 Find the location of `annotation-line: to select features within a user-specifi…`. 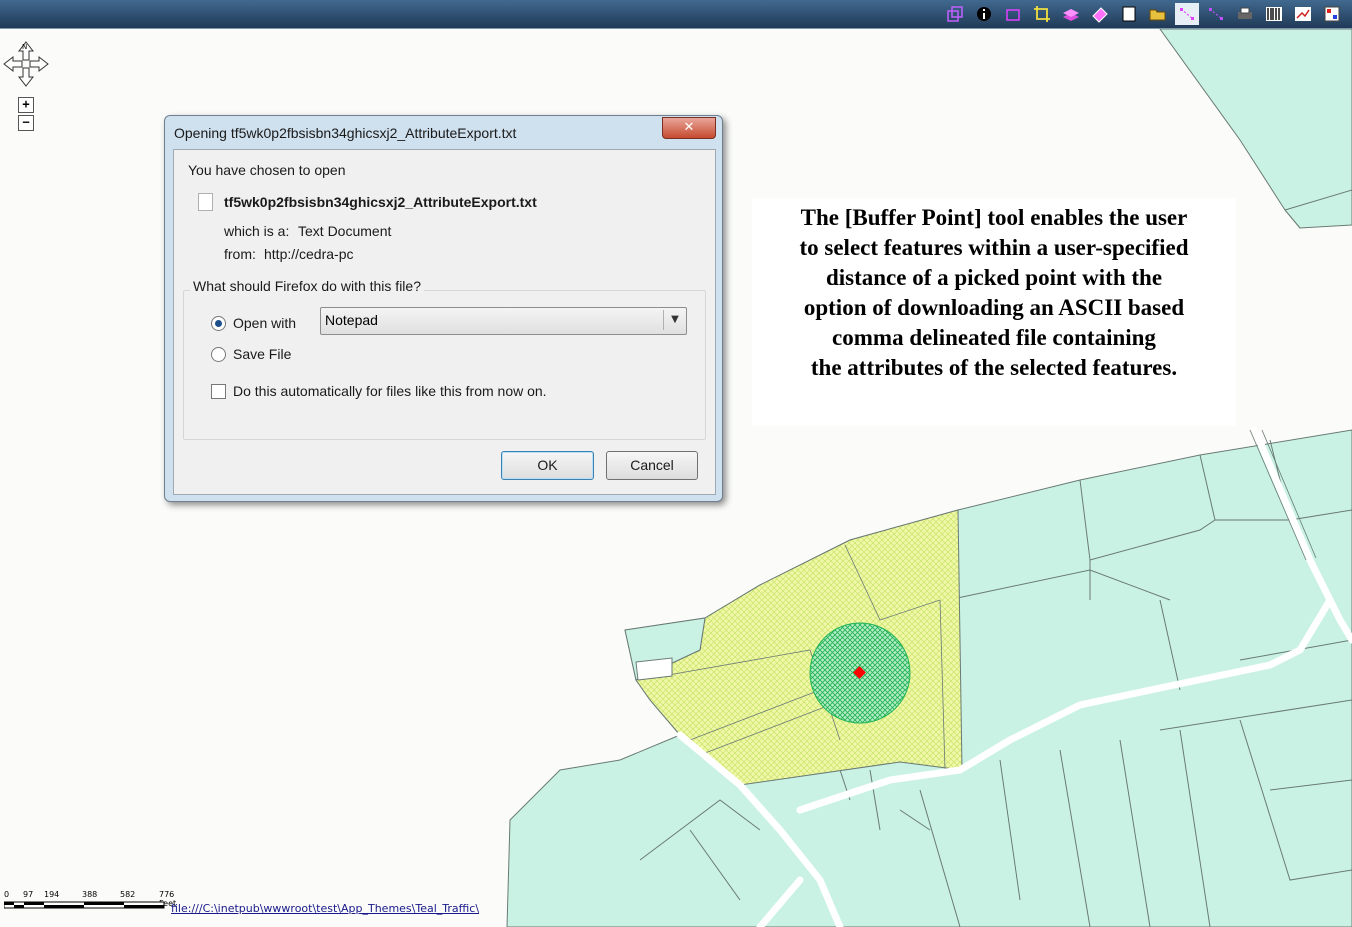

annotation-line: to select features within a user-specifi… is located at coordinates (994, 247).